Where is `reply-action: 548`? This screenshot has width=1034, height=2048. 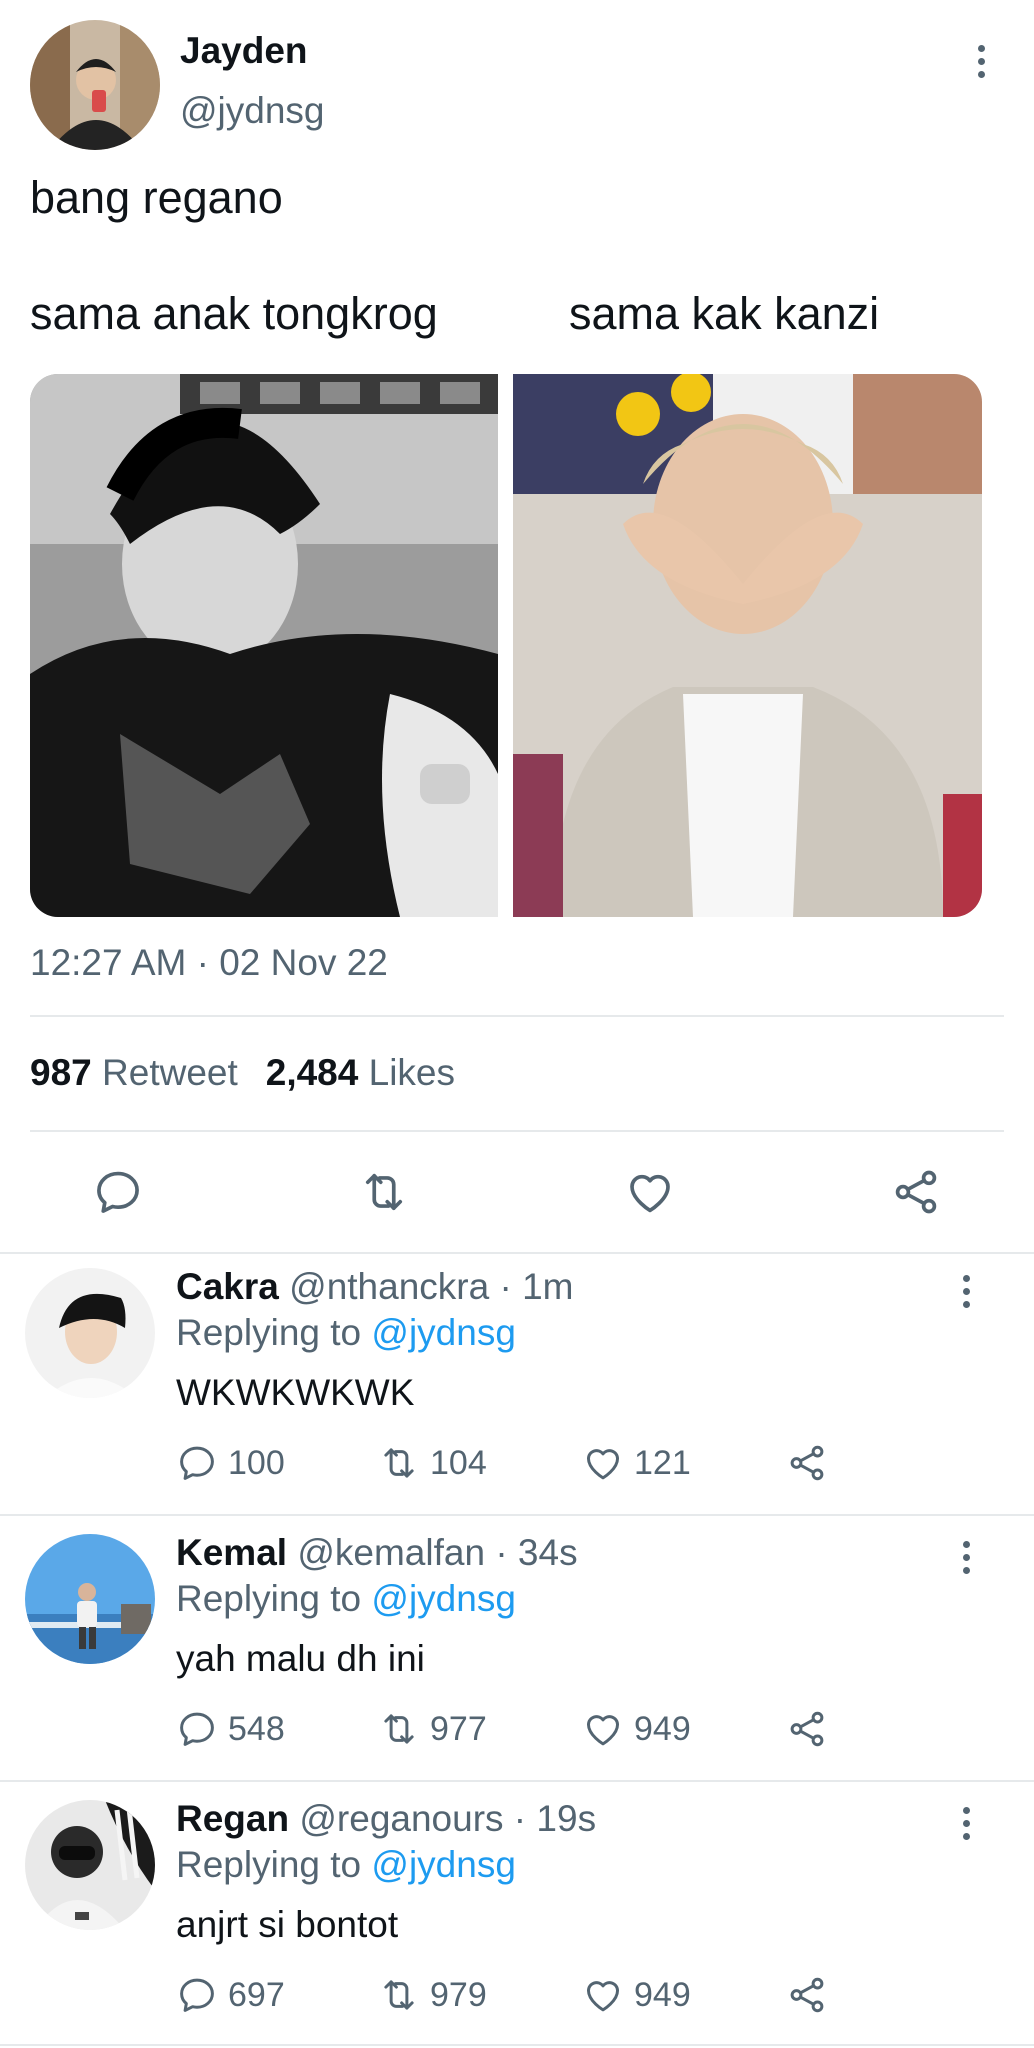 reply-action: 548 is located at coordinates (230, 1729).